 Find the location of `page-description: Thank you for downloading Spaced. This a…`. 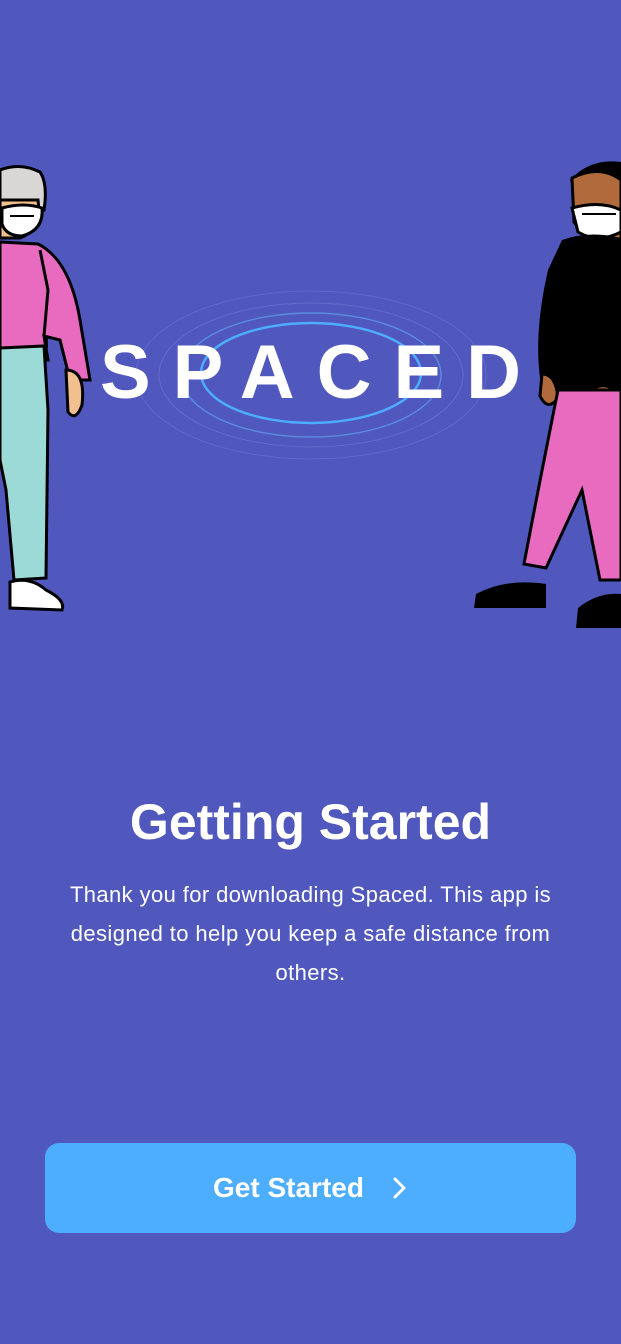

page-description: Thank you for downloading Spaced. This a… is located at coordinates (310, 933).